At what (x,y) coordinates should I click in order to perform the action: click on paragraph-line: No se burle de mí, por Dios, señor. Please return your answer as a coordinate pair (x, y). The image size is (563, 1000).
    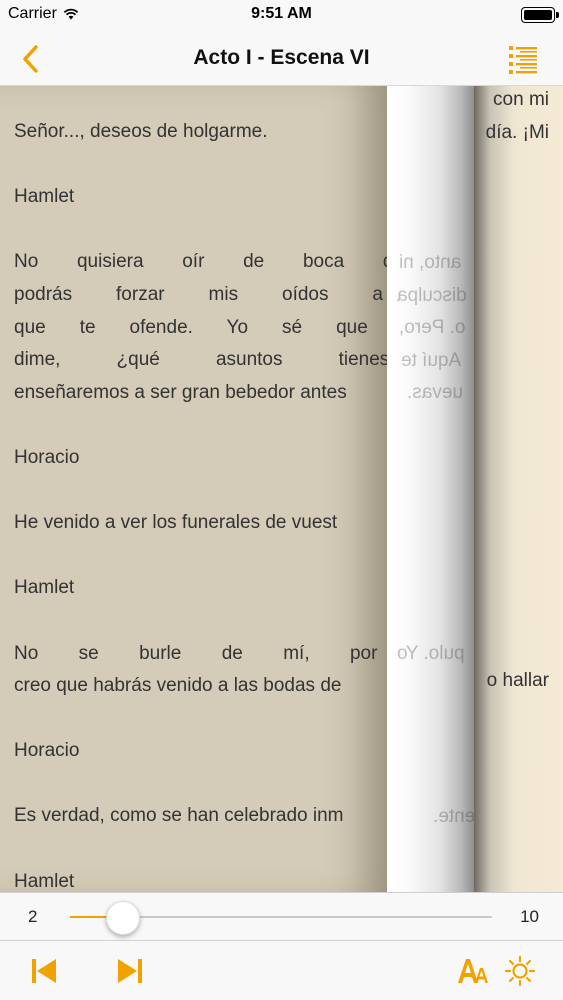
    Looking at the image, I should click on (200, 653).